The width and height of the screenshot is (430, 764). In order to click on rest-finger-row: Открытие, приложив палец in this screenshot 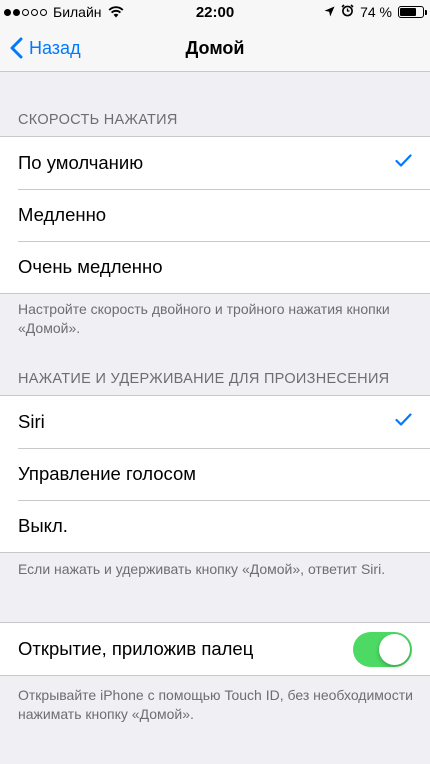, I will do `click(215, 649)`.